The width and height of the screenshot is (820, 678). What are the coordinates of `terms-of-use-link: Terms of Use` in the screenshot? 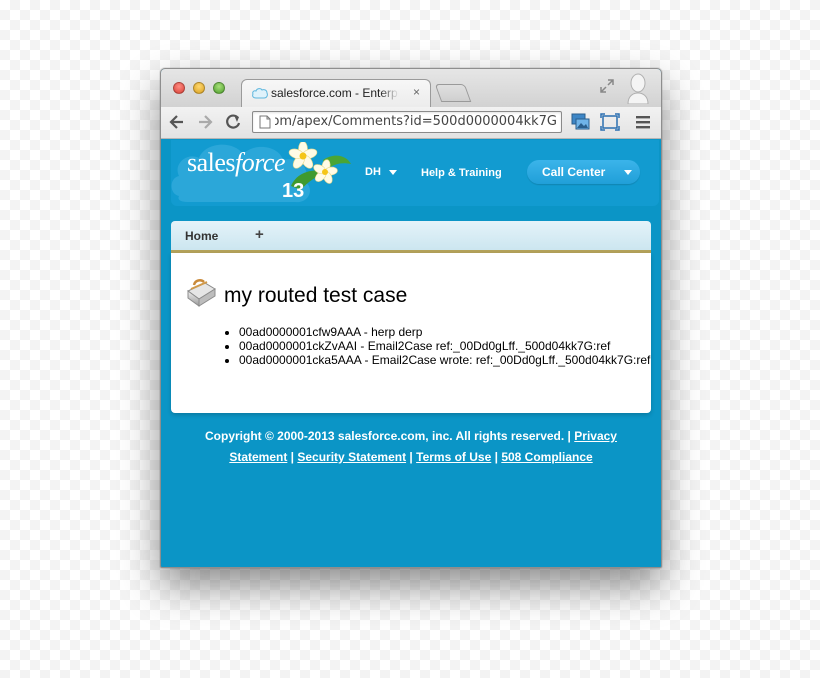 It's located at (453, 457).